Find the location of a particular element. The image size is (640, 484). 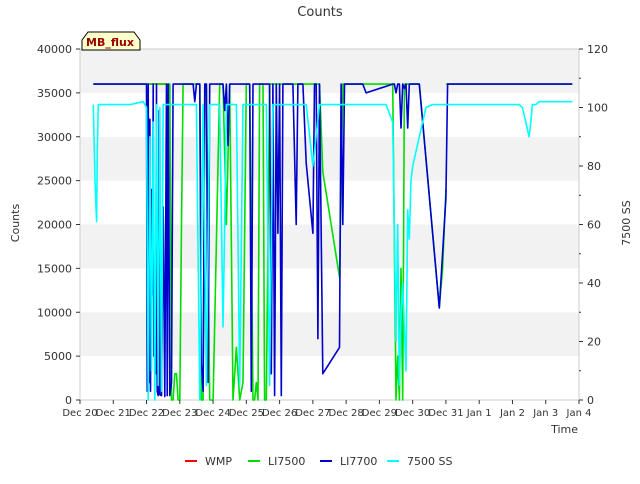

y-axis-label: Counts is located at coordinates (15, 223).